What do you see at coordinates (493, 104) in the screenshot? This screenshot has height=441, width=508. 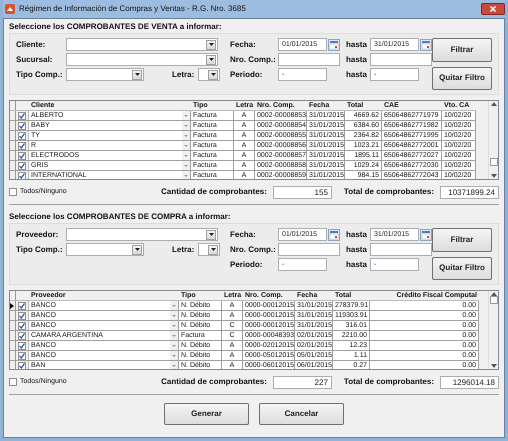 I see `scroll-up-icon` at bounding box center [493, 104].